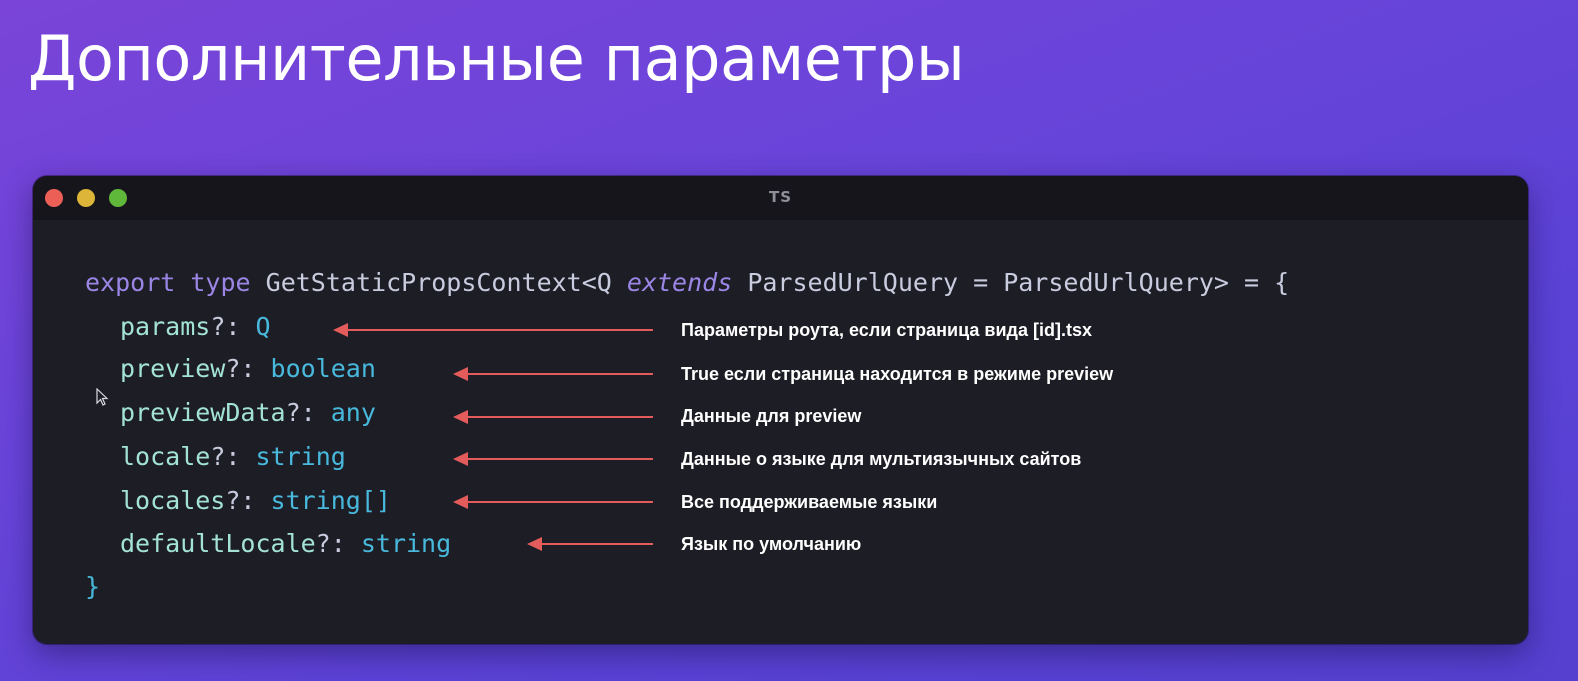 The width and height of the screenshot is (1578, 681). I want to click on window-titlebar: TS, so click(780, 198).